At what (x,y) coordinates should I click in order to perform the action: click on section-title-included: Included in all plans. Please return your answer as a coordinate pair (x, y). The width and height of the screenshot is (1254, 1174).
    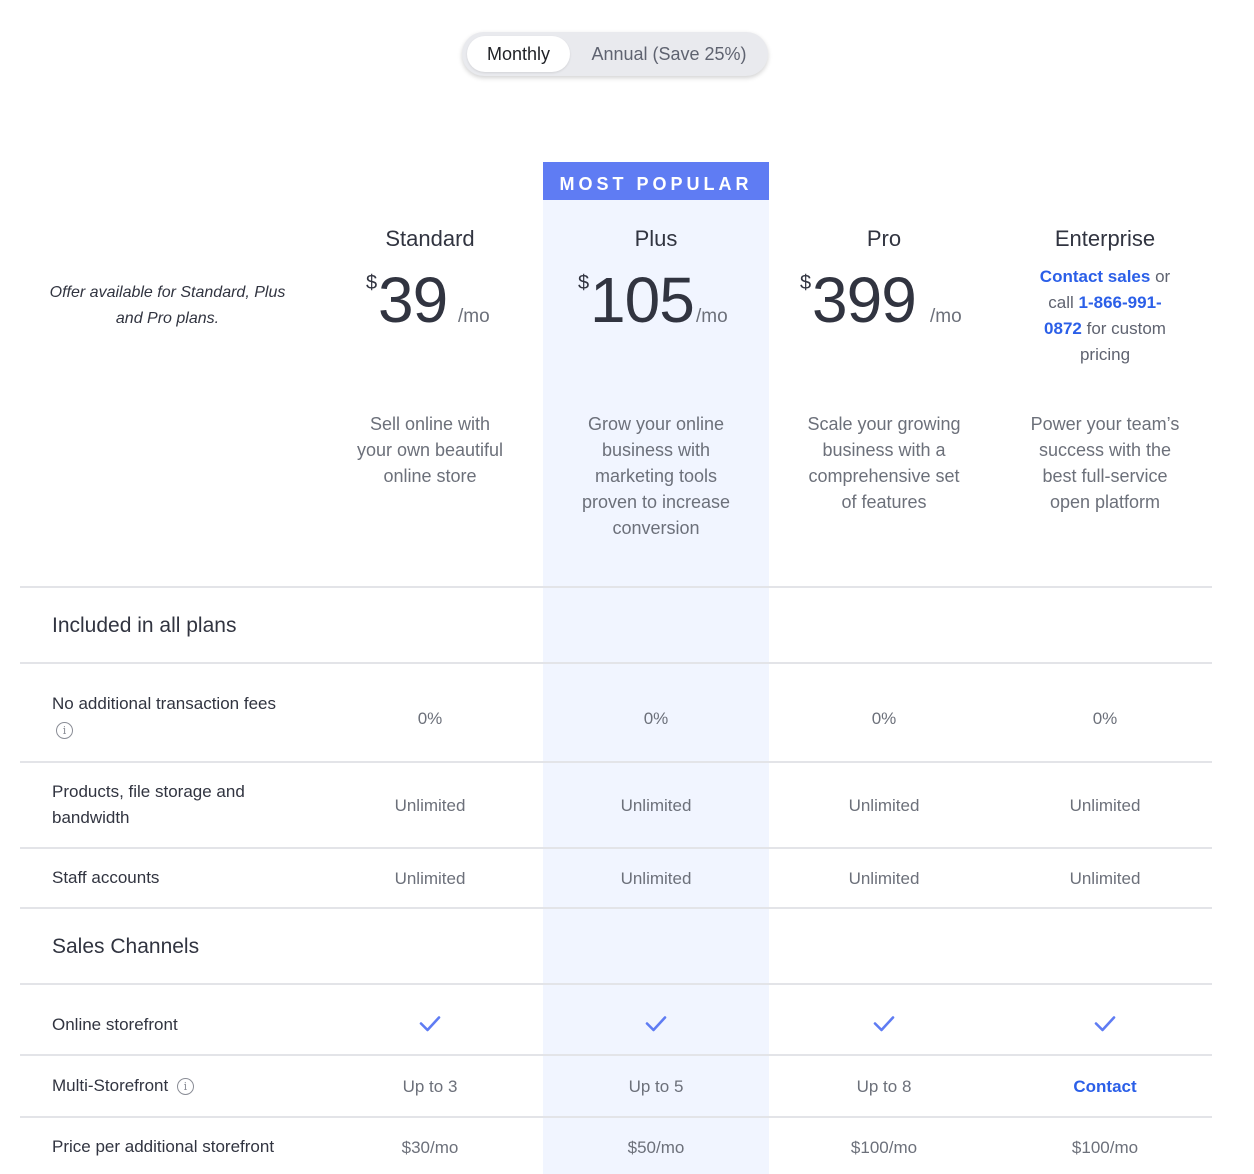
    Looking at the image, I should click on (144, 625).